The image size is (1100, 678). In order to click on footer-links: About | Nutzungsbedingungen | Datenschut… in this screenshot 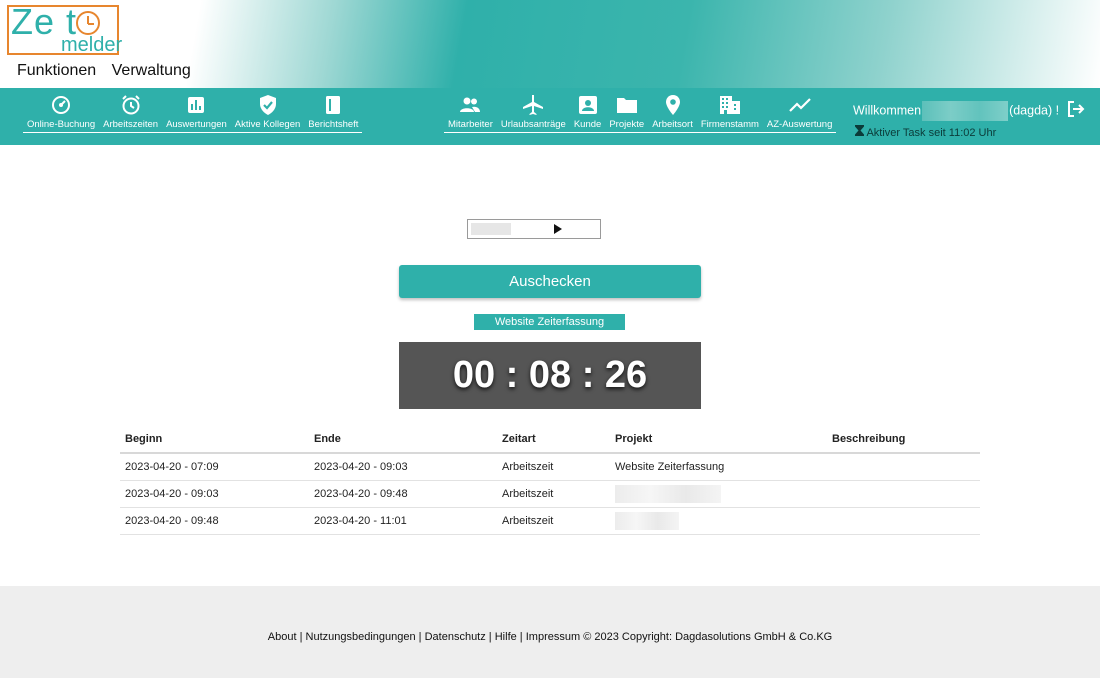, I will do `click(550, 637)`.